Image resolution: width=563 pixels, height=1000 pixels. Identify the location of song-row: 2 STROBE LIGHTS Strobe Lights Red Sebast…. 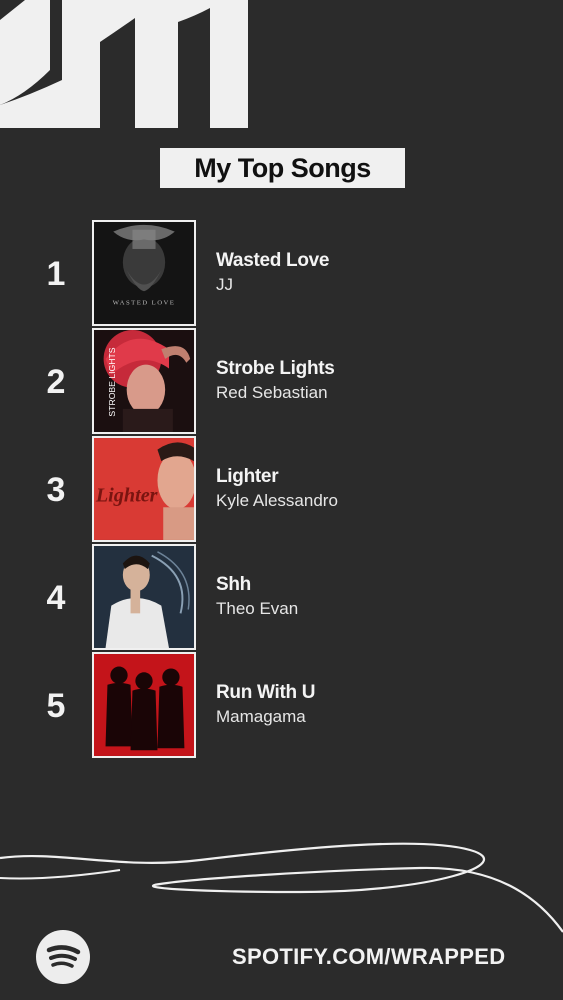
(281, 382).